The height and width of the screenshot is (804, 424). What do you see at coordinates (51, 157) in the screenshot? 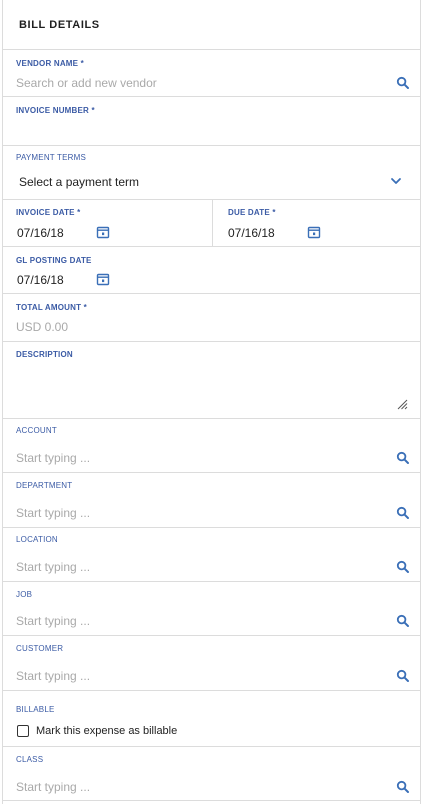
I see `payment-terms-label: PAYMENT TERMS` at bounding box center [51, 157].